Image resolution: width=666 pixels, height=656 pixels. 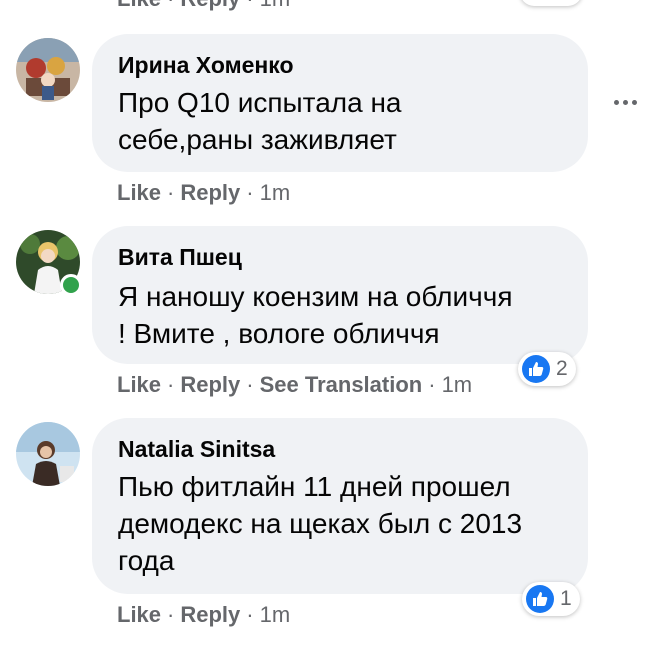 I want to click on comment-text-line: себе,раны заживляет, so click(x=257, y=139).